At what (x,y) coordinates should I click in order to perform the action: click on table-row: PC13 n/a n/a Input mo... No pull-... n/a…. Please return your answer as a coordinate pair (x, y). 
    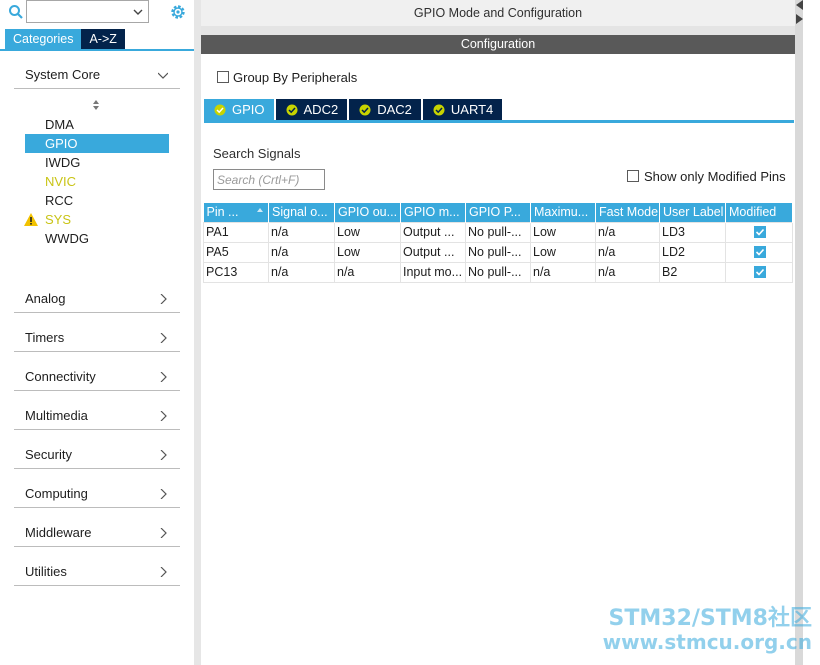
    Looking at the image, I should click on (498, 272).